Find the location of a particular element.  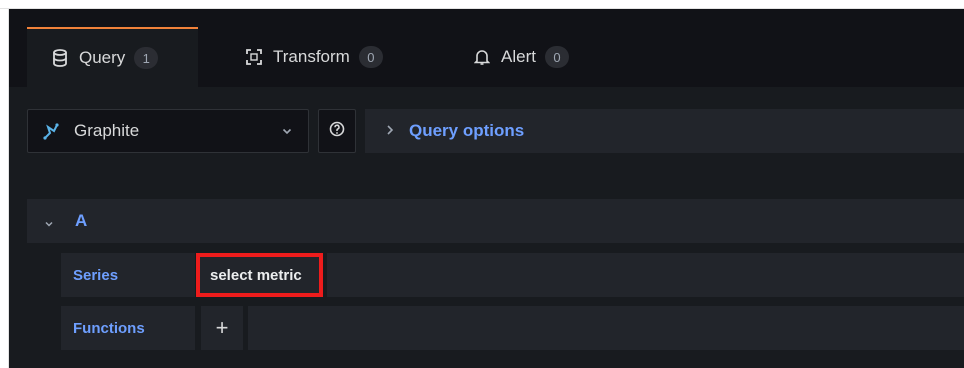

query-row-header: A is located at coordinates (495, 221).